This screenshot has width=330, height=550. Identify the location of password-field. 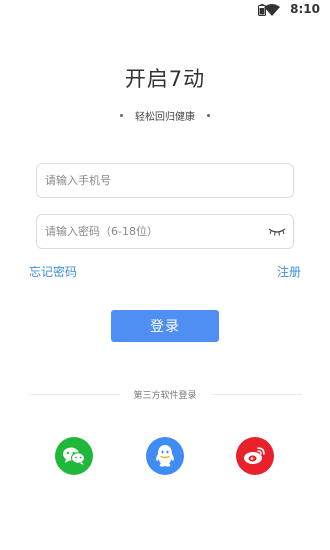
(165, 231).